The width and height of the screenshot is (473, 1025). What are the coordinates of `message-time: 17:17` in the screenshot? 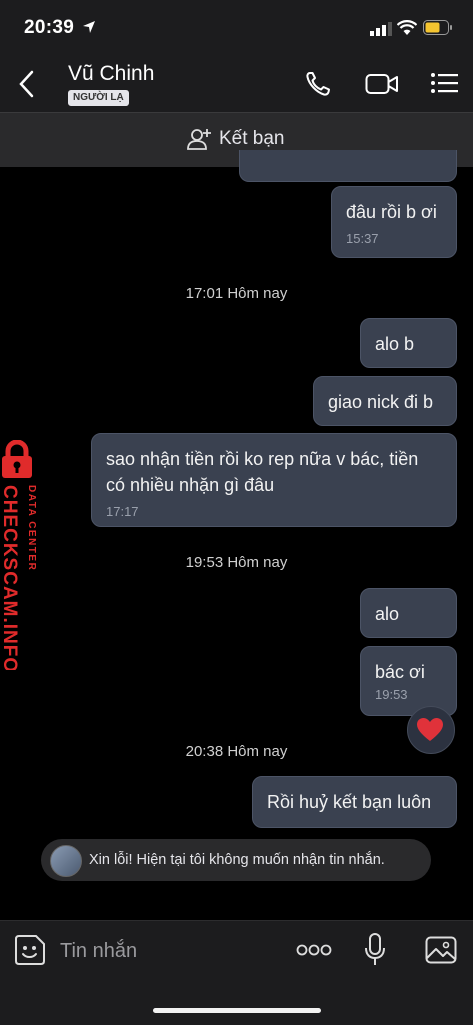 It's located at (122, 511).